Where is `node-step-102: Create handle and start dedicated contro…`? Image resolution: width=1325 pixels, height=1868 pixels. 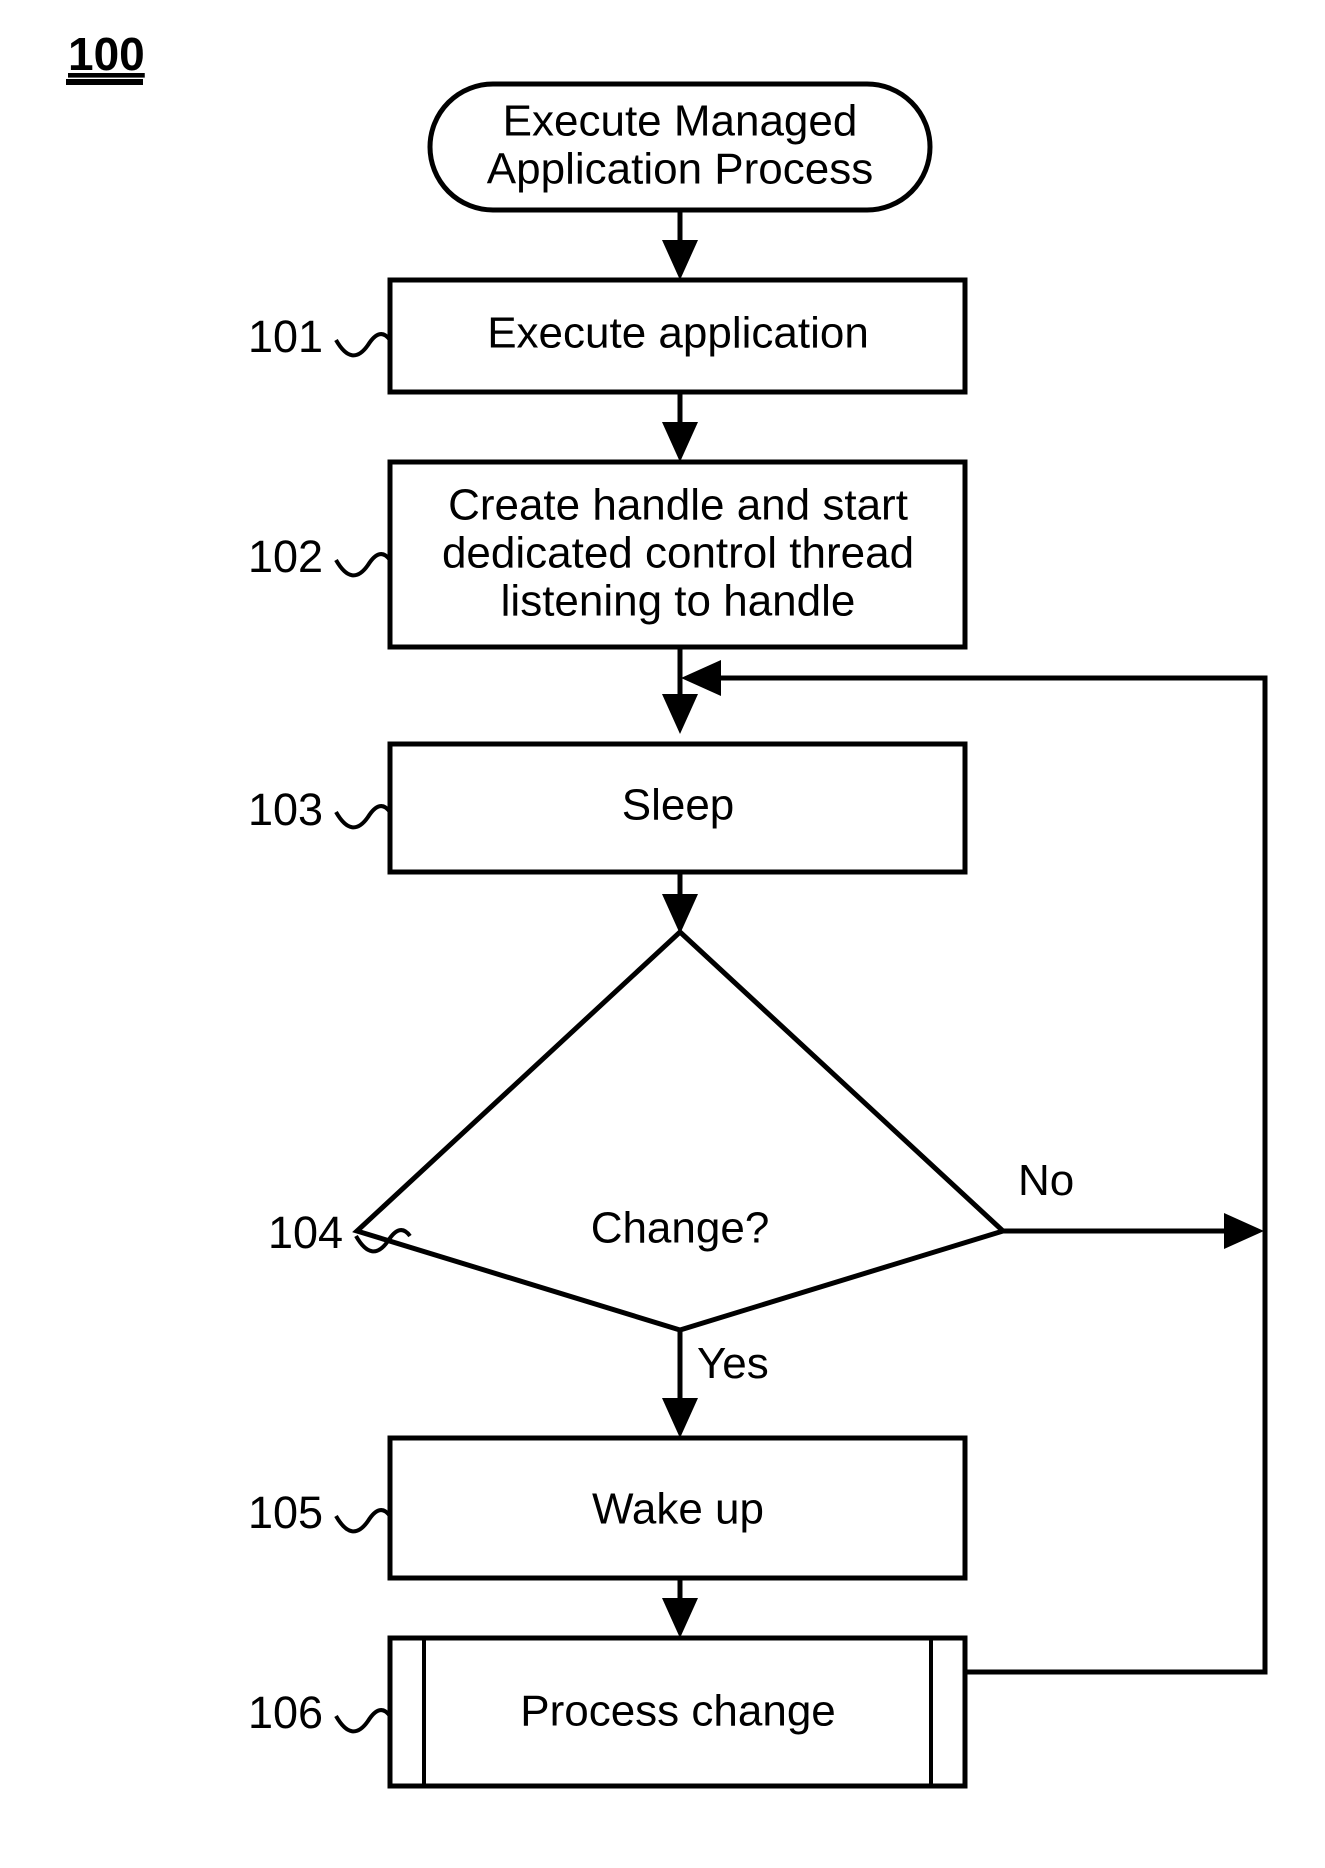
node-step-102: Create handle and start dedicated contro… is located at coordinates (608, 554).